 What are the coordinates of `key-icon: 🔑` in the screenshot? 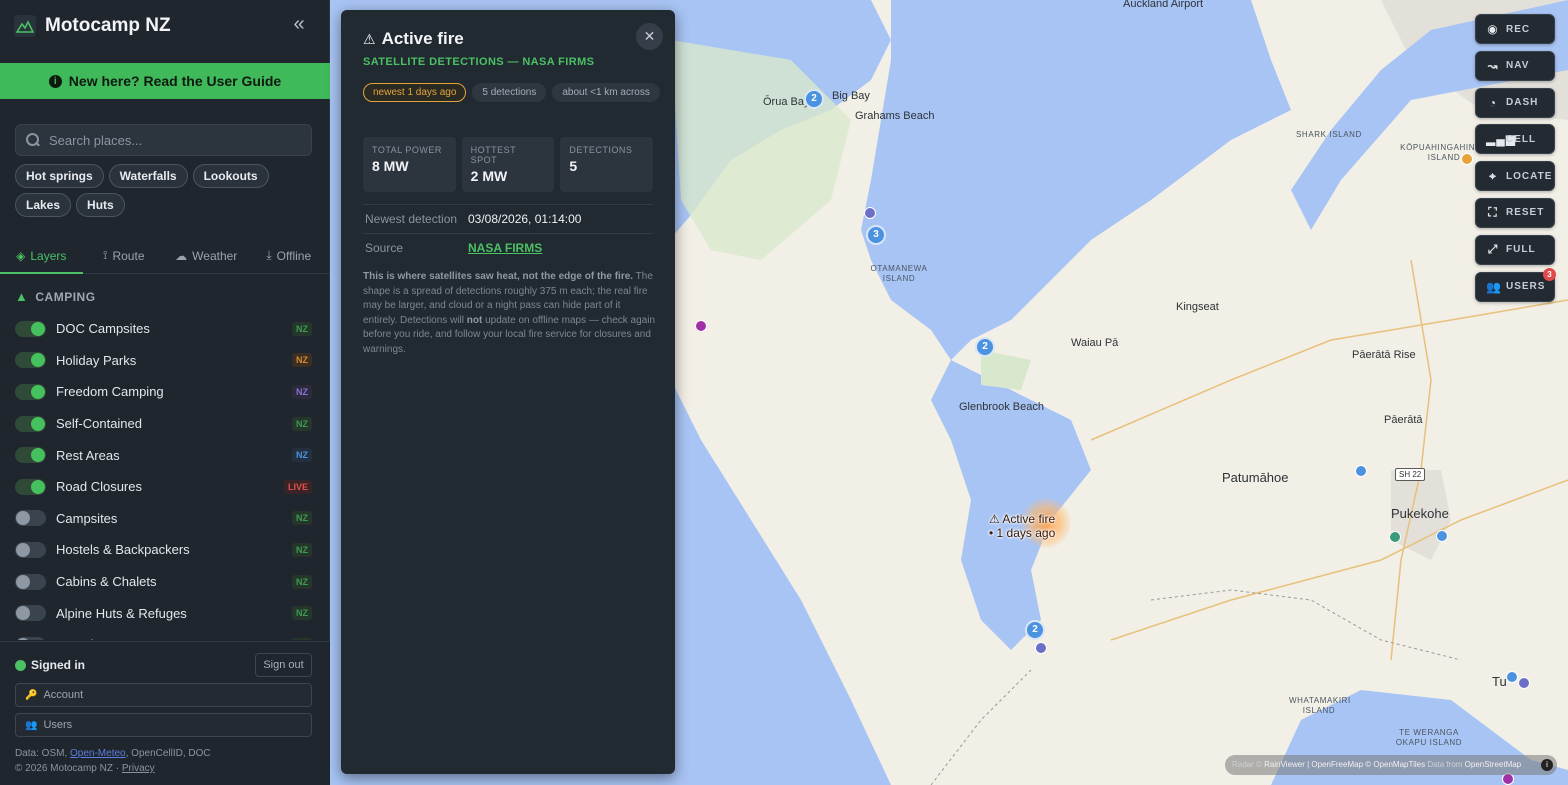 It's located at (31, 695).